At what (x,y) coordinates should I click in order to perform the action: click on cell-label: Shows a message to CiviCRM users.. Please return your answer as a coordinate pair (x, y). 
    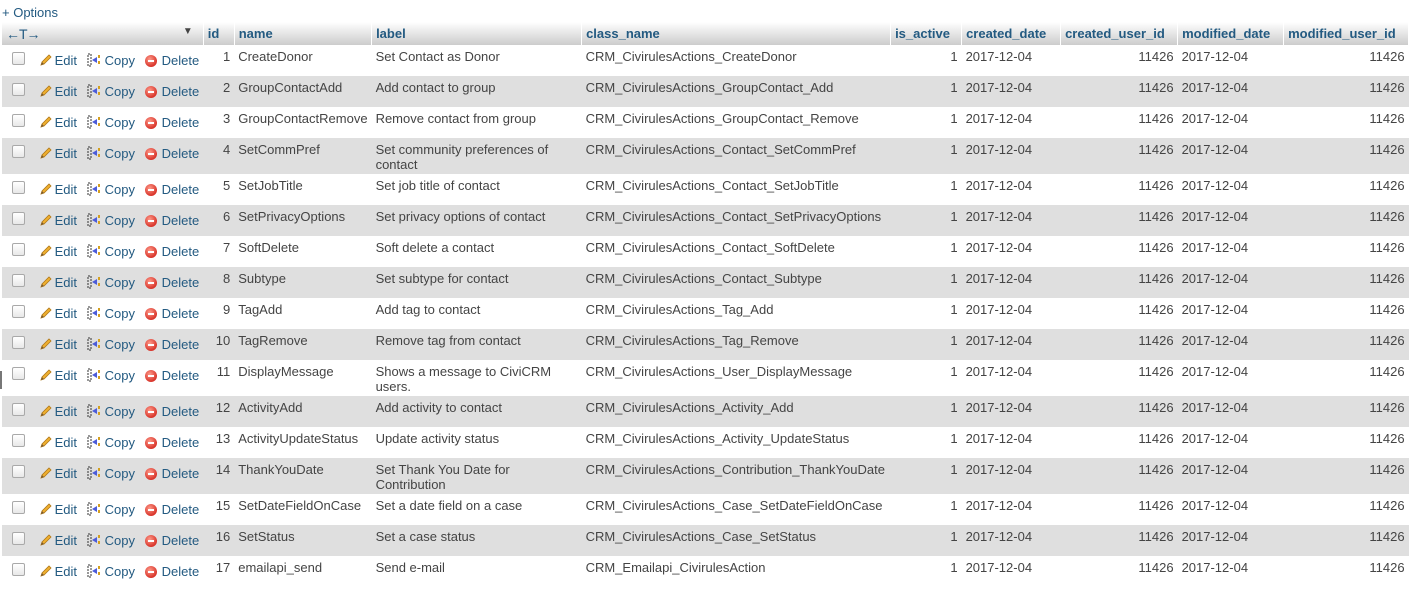
    Looking at the image, I should click on (477, 378).